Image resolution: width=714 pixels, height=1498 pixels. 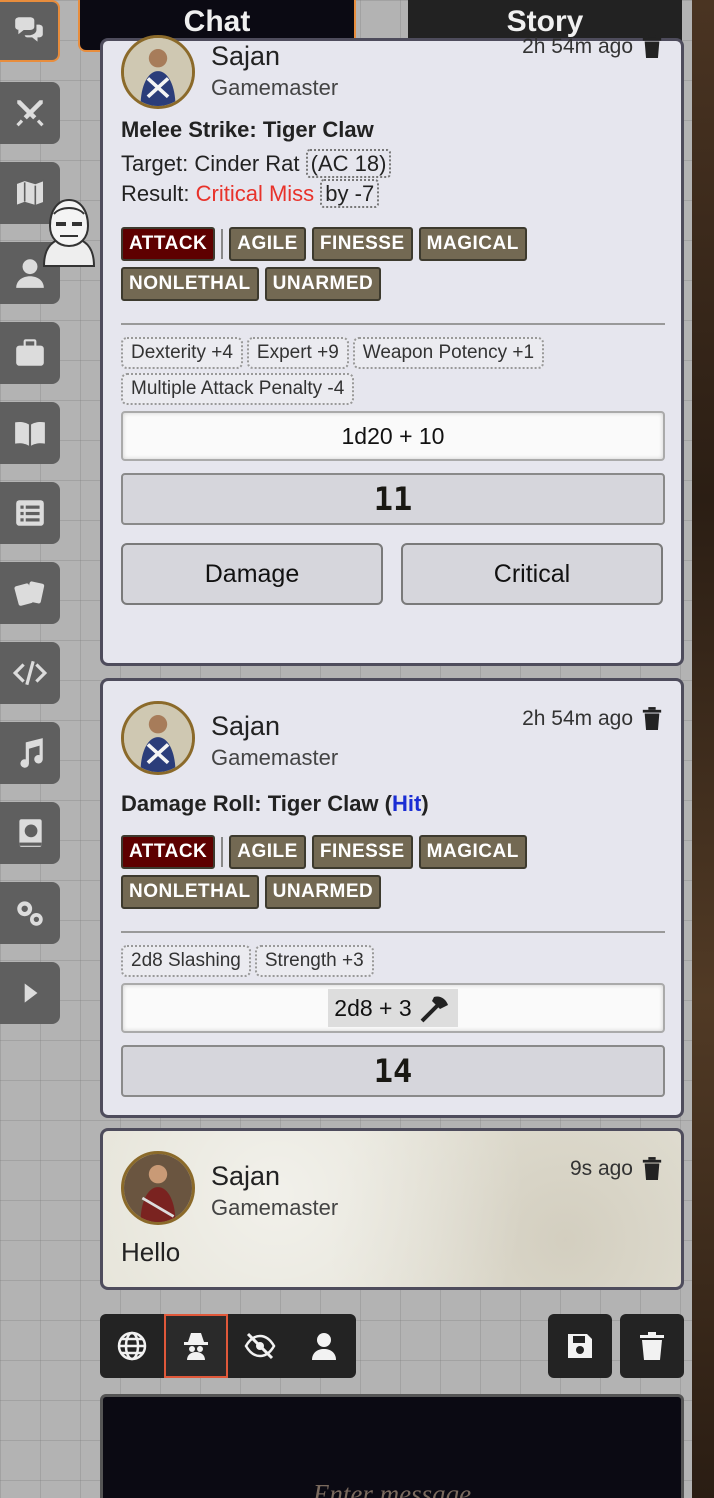 What do you see at coordinates (30, 593) in the screenshot?
I see `cards-icon` at bounding box center [30, 593].